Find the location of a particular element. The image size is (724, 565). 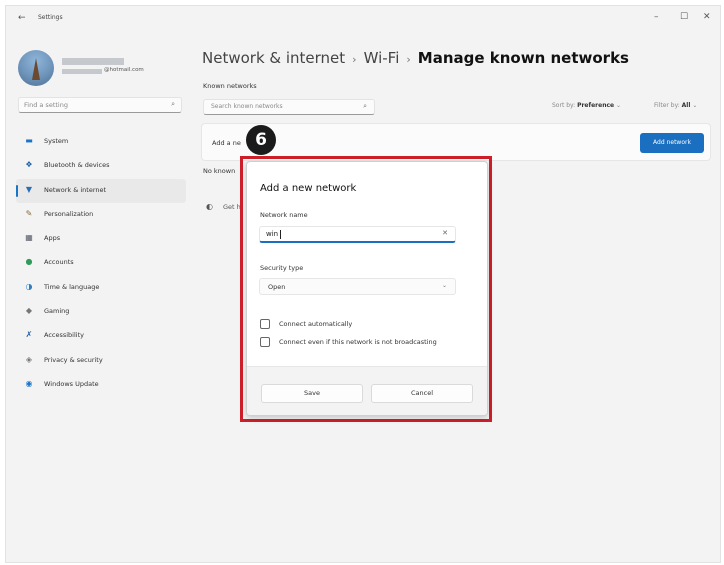

sidebar-item: ❖ Bluetooth & devices is located at coordinates (101, 166).